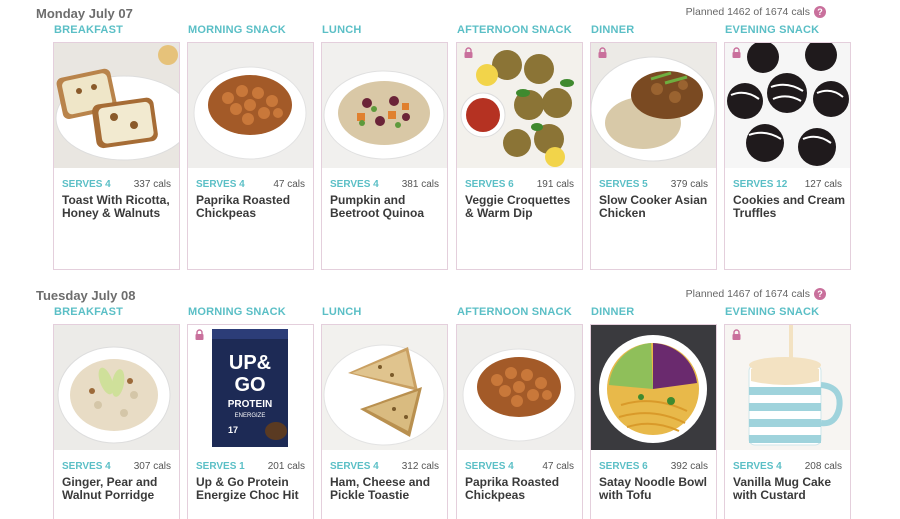 The height and width of the screenshot is (519, 900). I want to click on calories: 312 cals, so click(420, 466).